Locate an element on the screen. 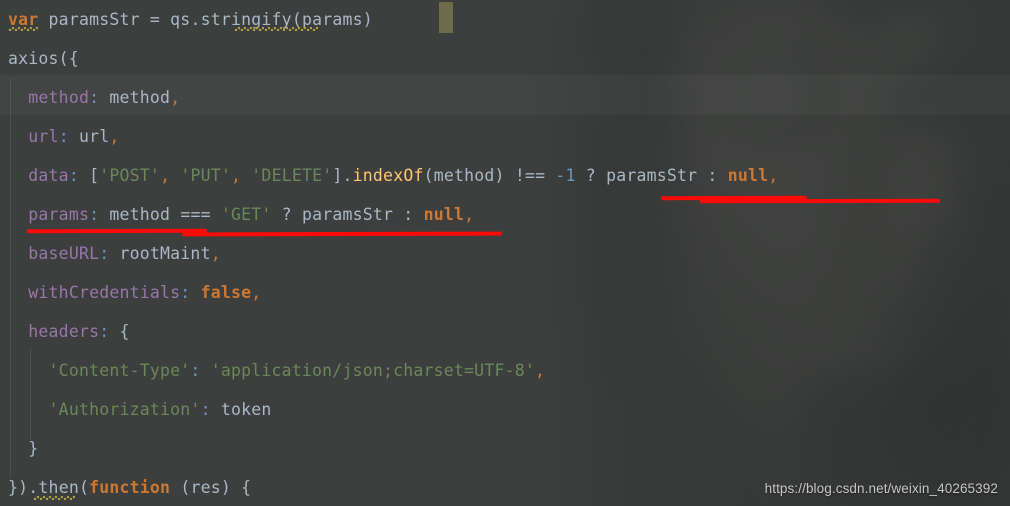 The height and width of the screenshot is (506, 1010). code-token: res is located at coordinates (205, 487).